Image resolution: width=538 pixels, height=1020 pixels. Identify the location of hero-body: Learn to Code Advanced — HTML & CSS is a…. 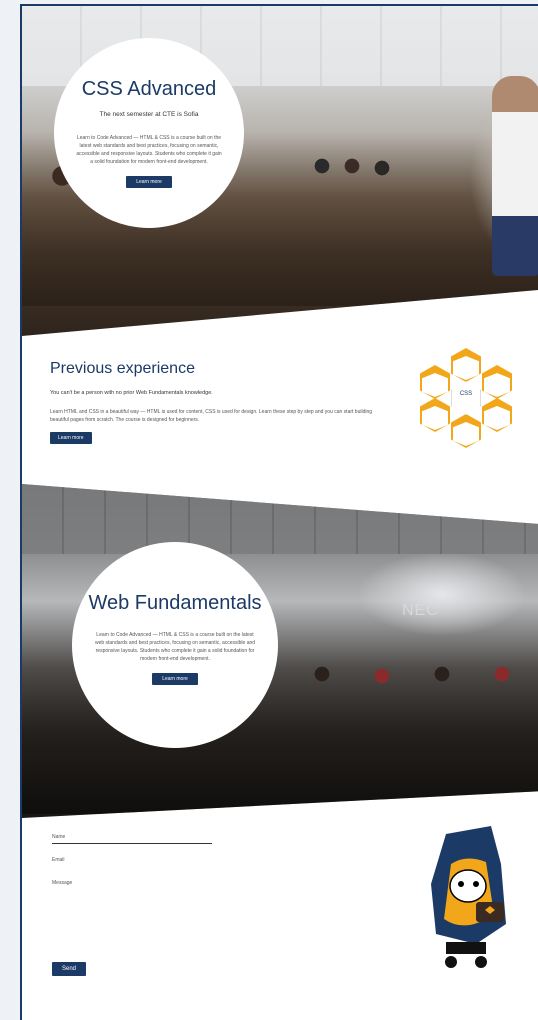
(149, 150).